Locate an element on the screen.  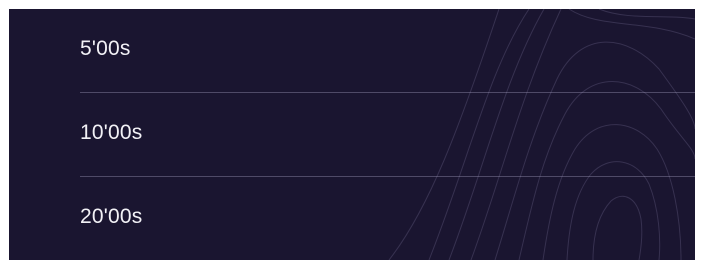
duration-option-label: 10'00s is located at coordinates (111, 132).